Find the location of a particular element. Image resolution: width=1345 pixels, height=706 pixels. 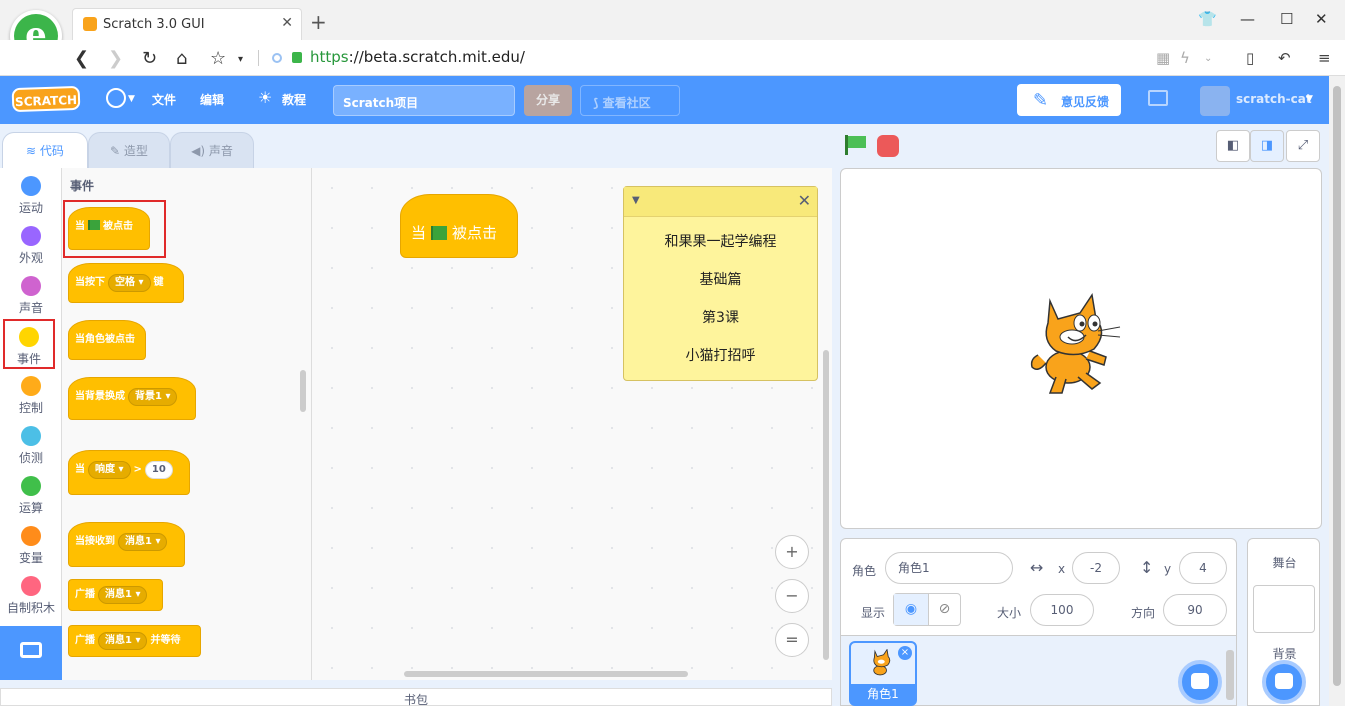

tab-close-icon: ✕ is located at coordinates (287, 23).